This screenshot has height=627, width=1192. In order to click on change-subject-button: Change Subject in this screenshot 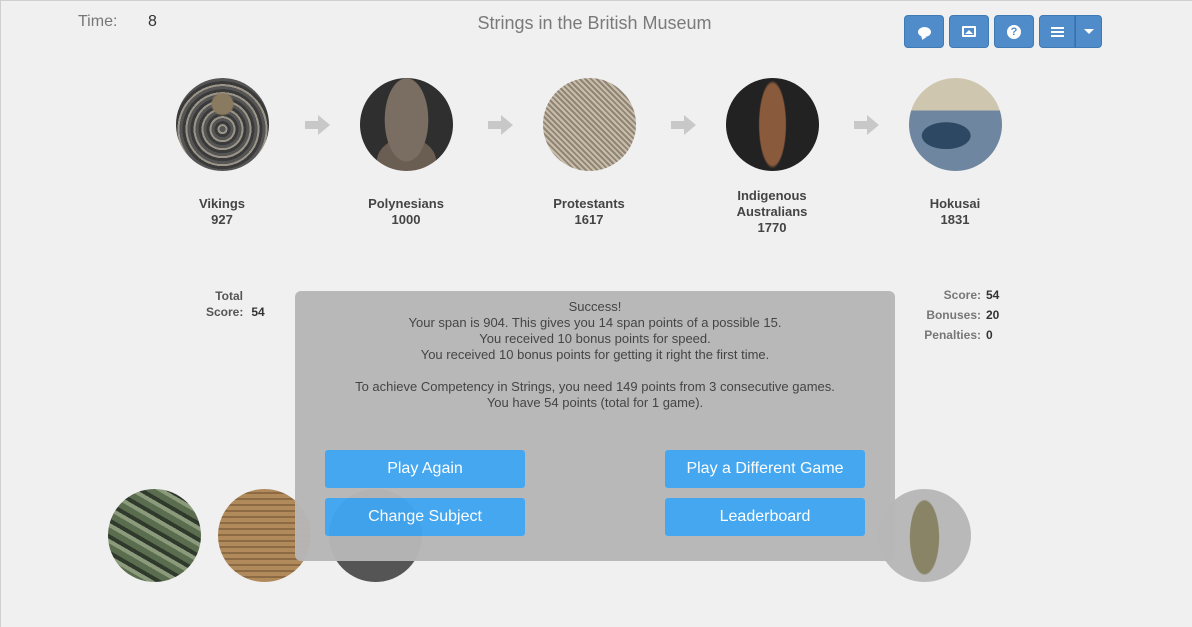, I will do `click(425, 517)`.